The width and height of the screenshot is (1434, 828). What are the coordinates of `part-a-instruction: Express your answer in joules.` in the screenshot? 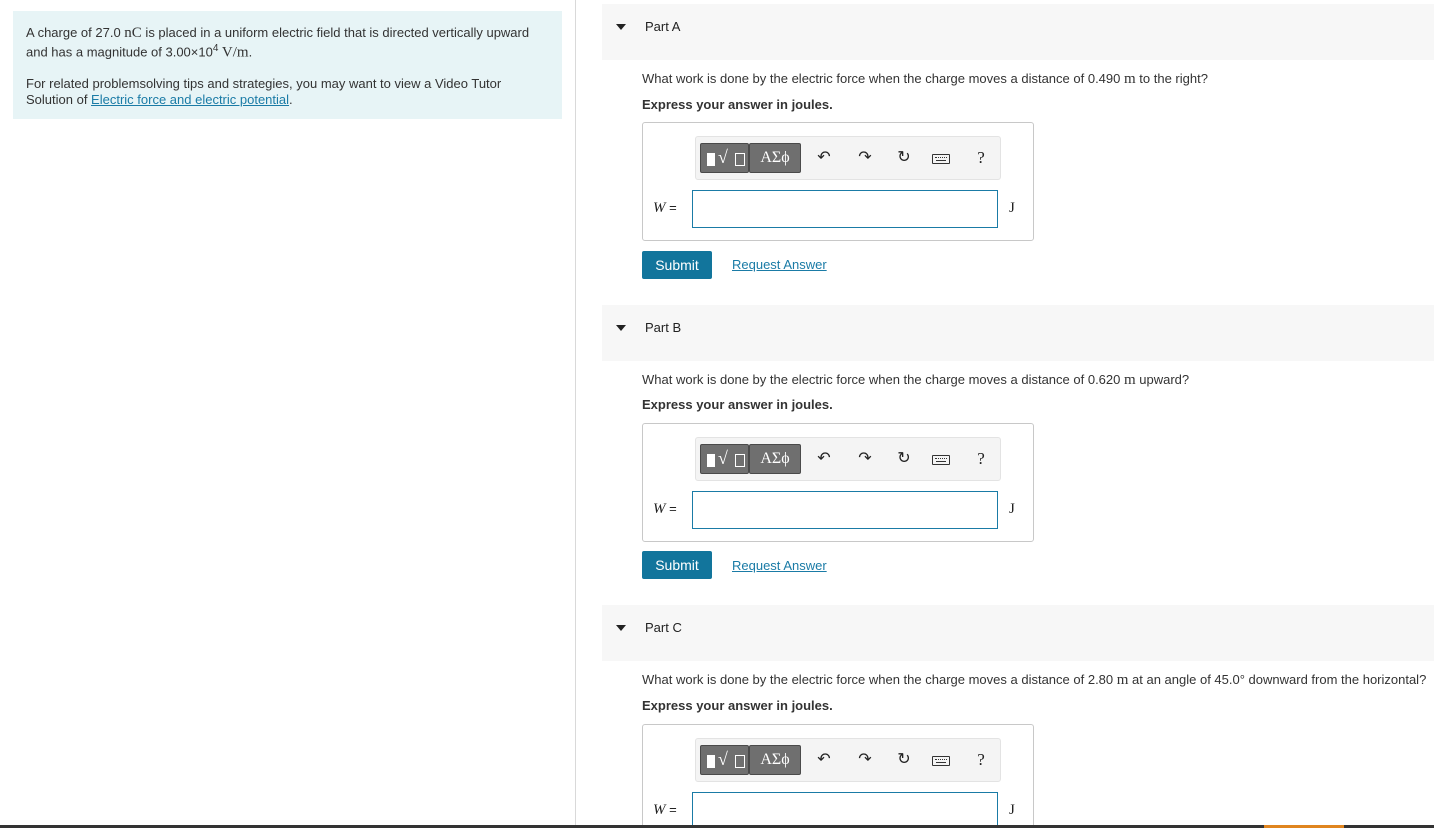 It's located at (737, 104).